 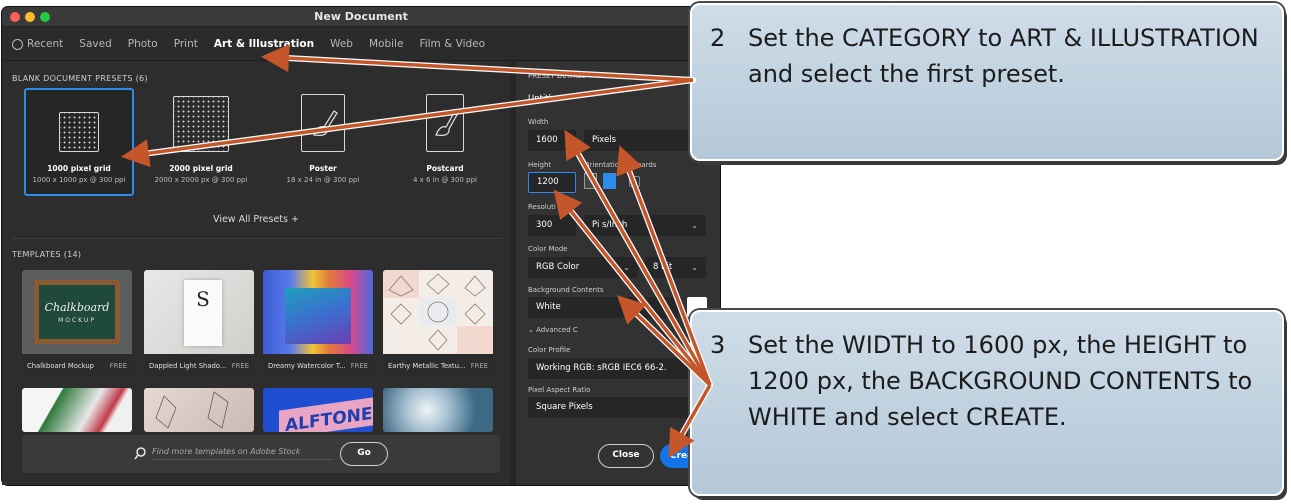 What do you see at coordinates (47, 254) in the screenshot?
I see `templates-heading: TEMPLATES (14)` at bounding box center [47, 254].